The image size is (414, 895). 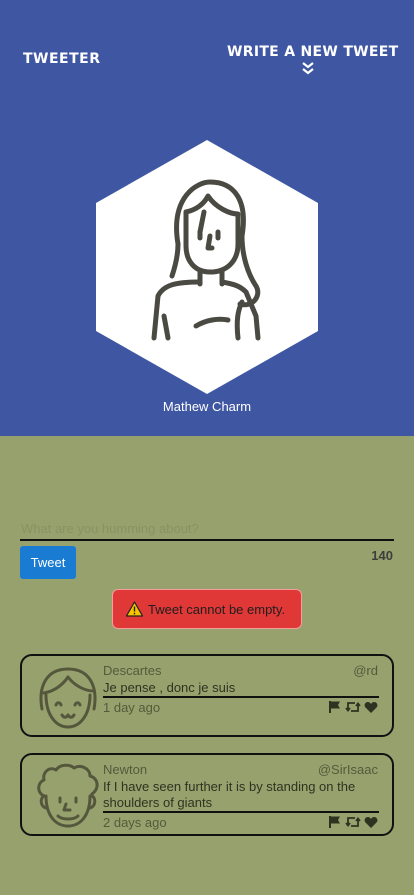 What do you see at coordinates (207, 406) in the screenshot?
I see `profile-name: Mathew Charm` at bounding box center [207, 406].